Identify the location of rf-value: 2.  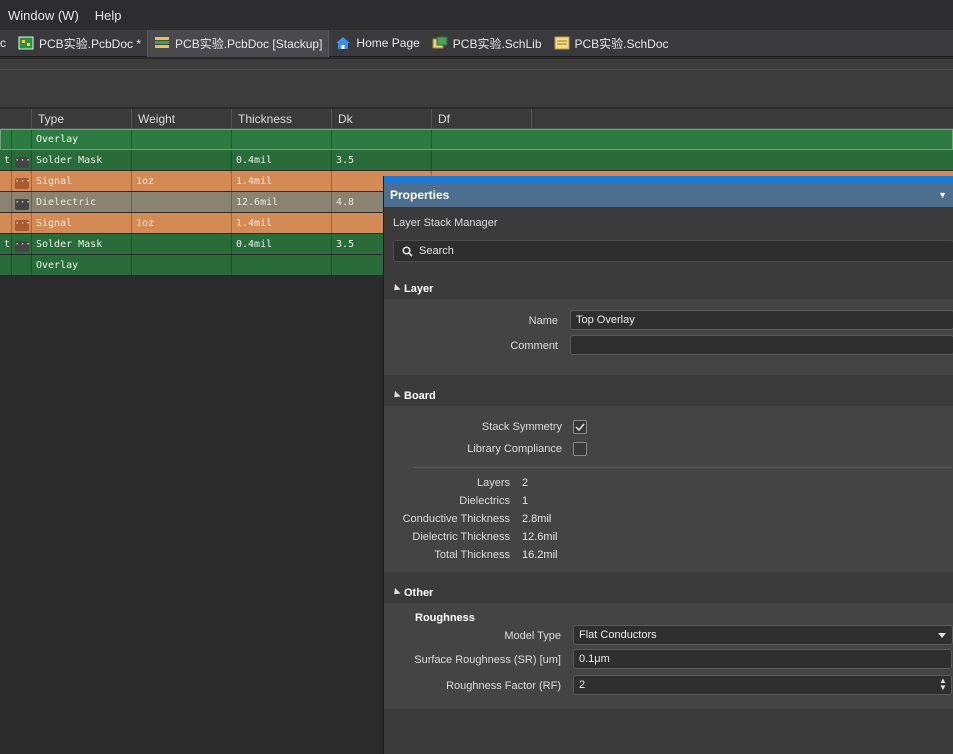
(582, 685).